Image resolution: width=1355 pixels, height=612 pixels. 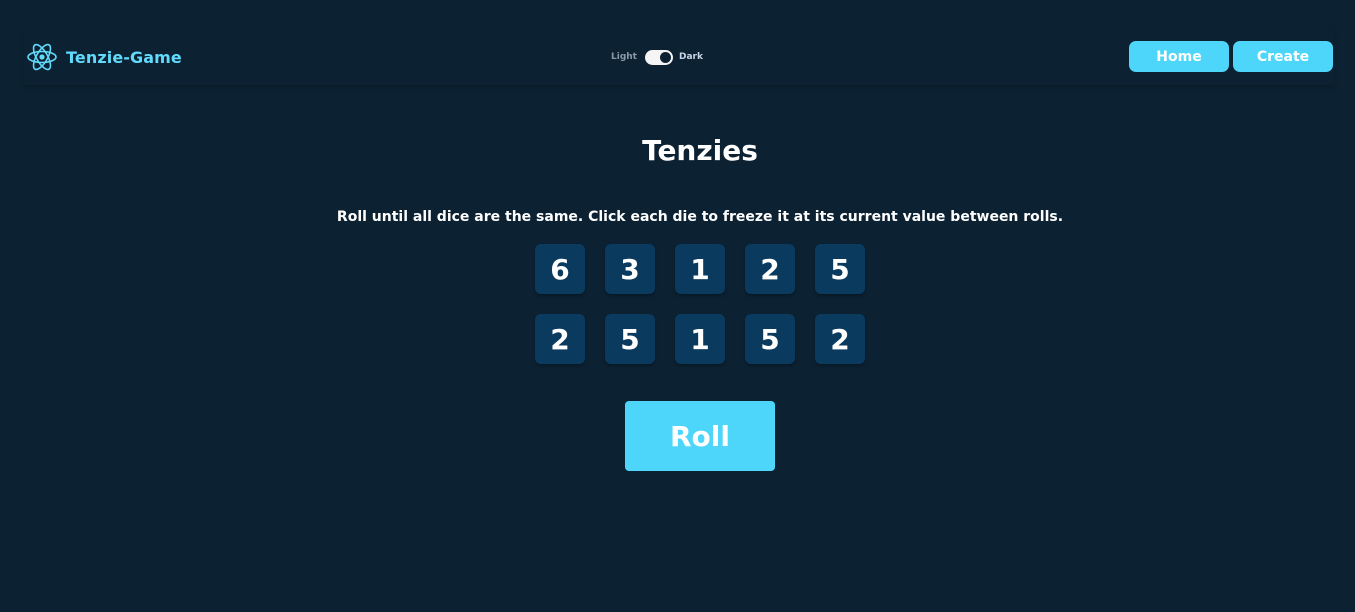 What do you see at coordinates (700, 150) in the screenshot?
I see `page-title: Tenzies` at bounding box center [700, 150].